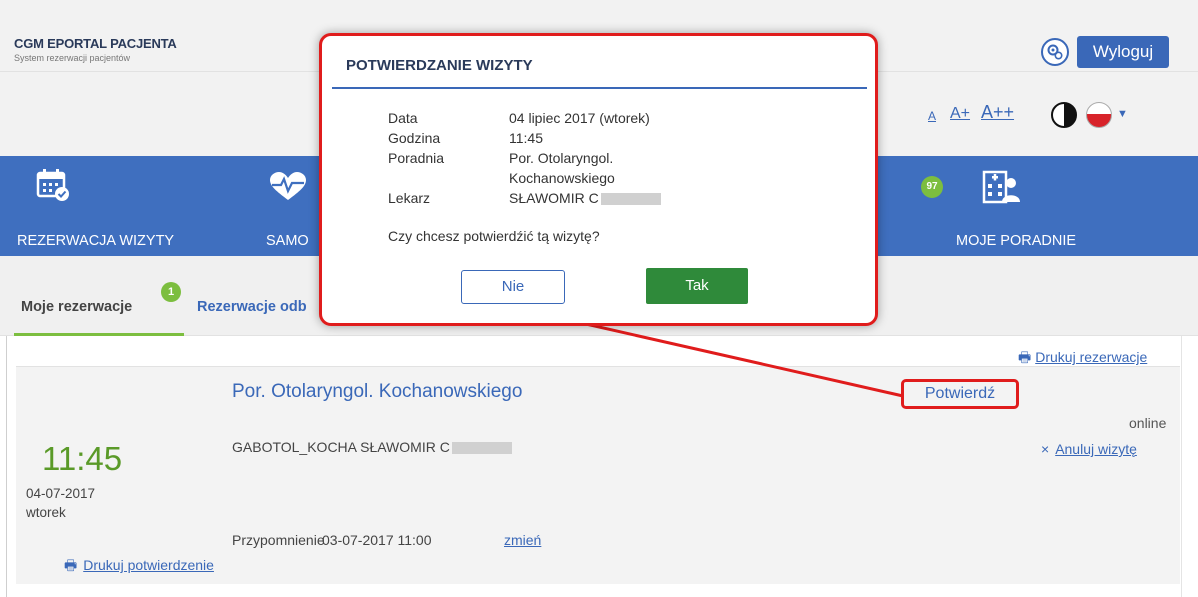  Describe the element at coordinates (278, 540) in the screenshot. I see `reminder-label: Przypomnienie` at that location.